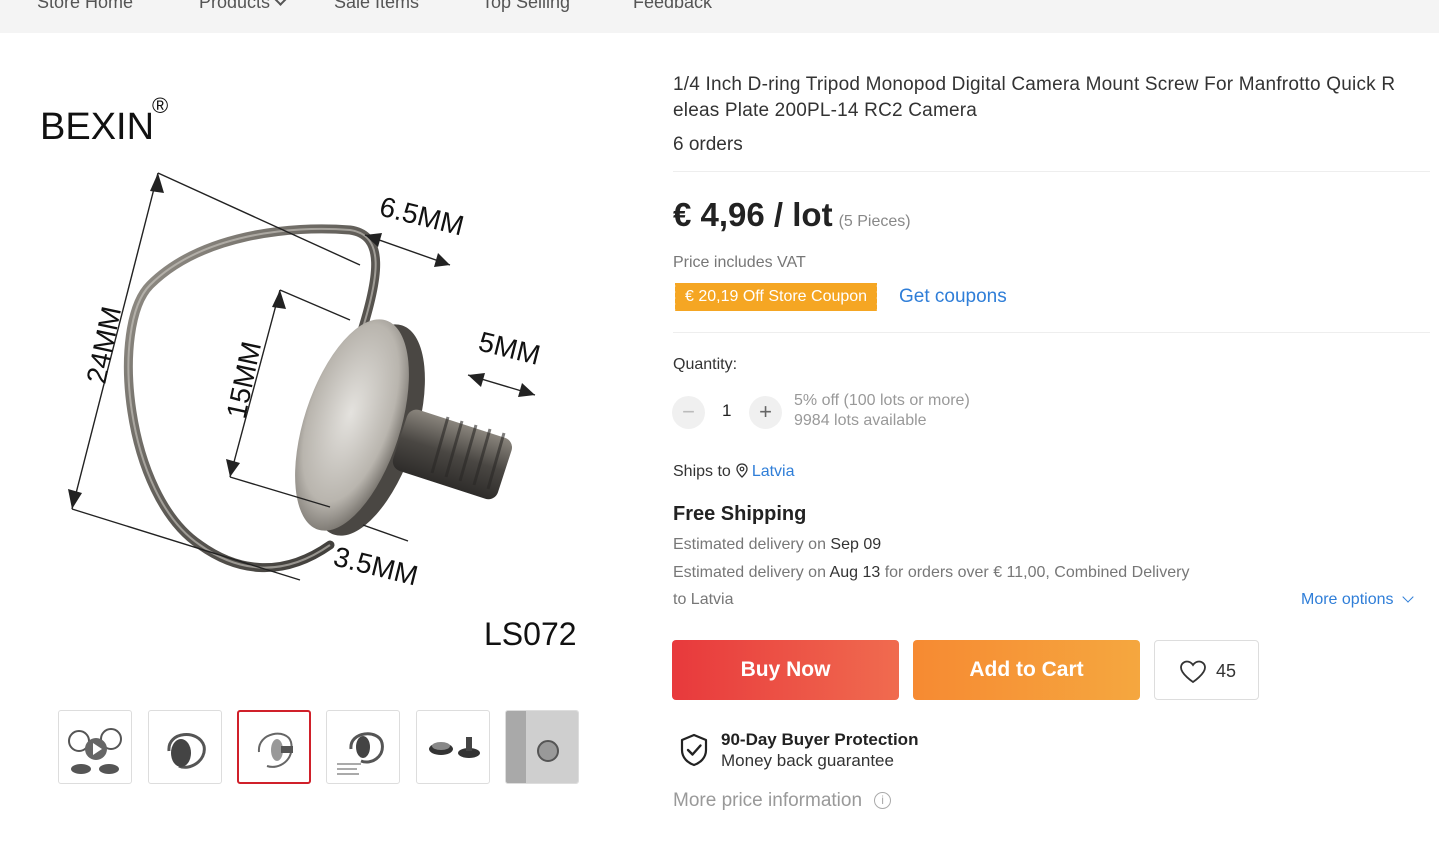  What do you see at coordinates (742, 473) in the screenshot?
I see `location-pin-icon` at bounding box center [742, 473].